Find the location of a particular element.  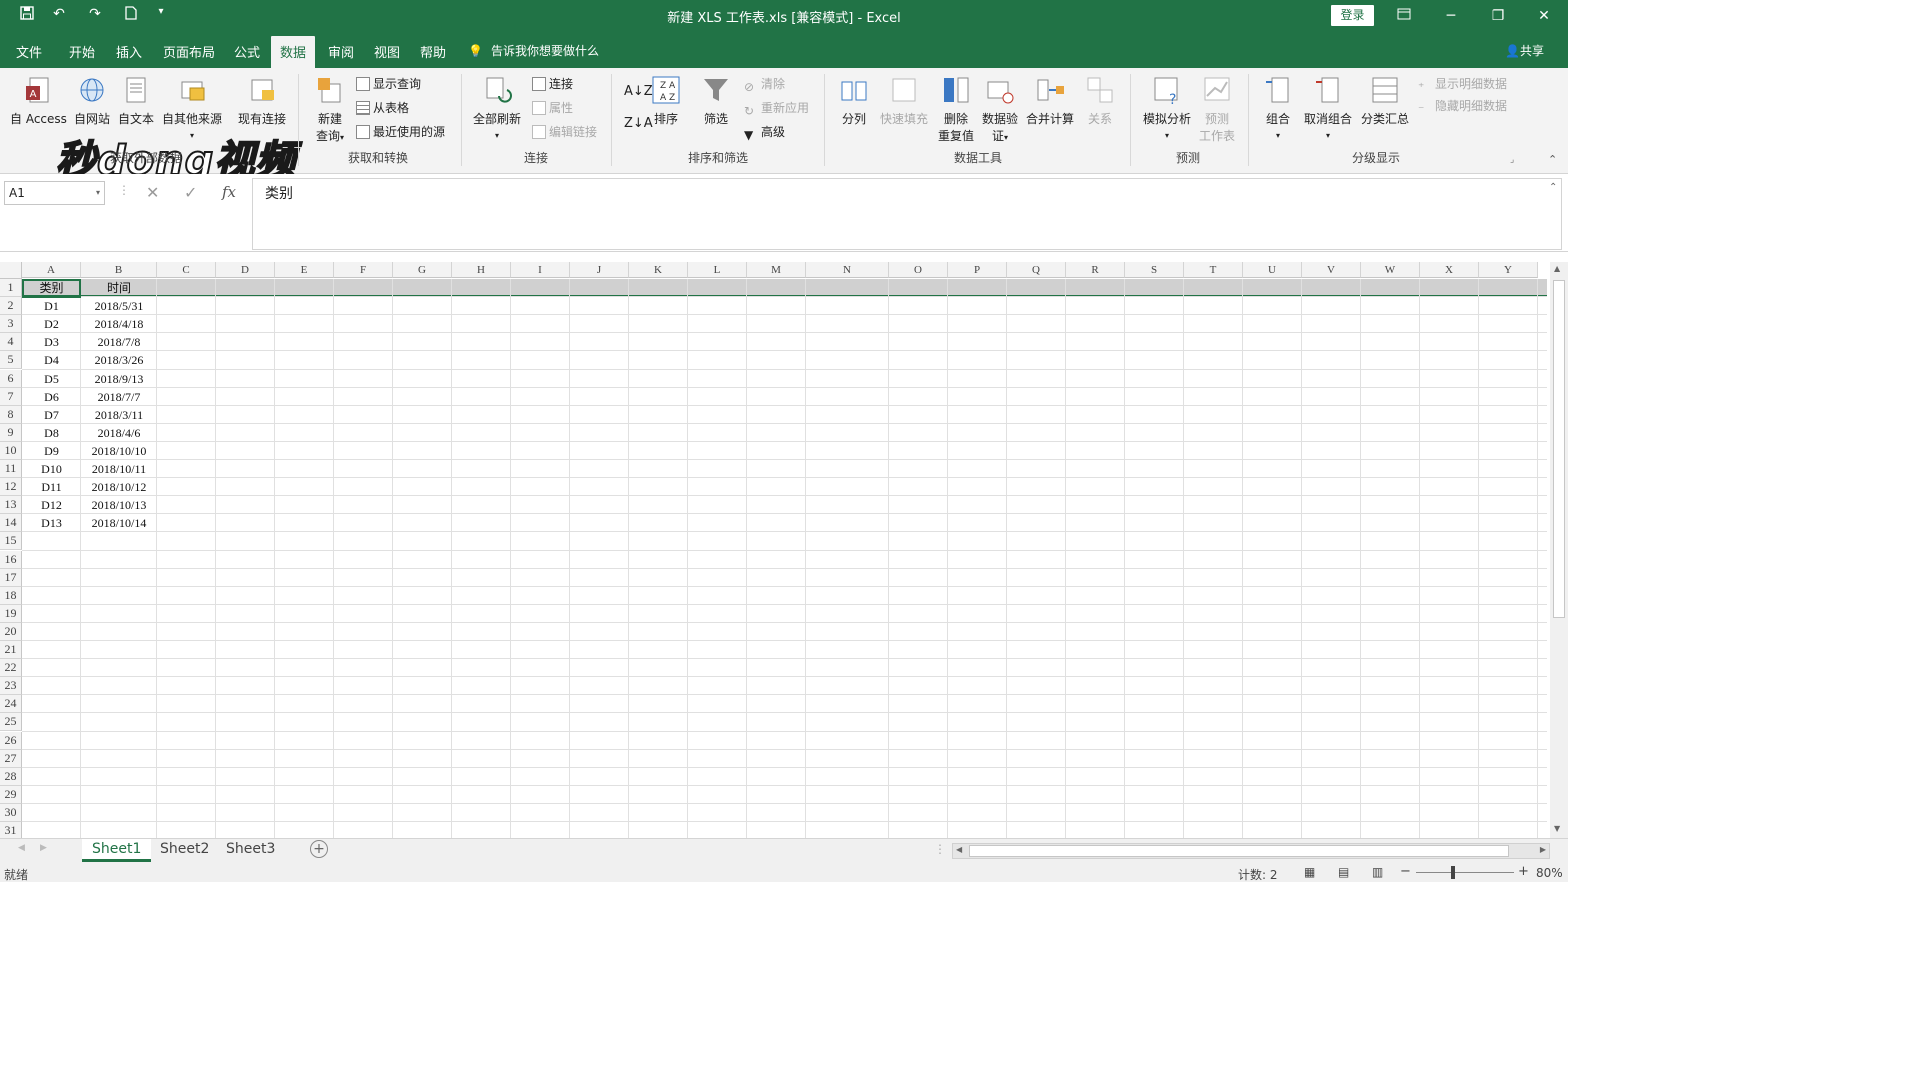

column-header: K is located at coordinates (658, 270).